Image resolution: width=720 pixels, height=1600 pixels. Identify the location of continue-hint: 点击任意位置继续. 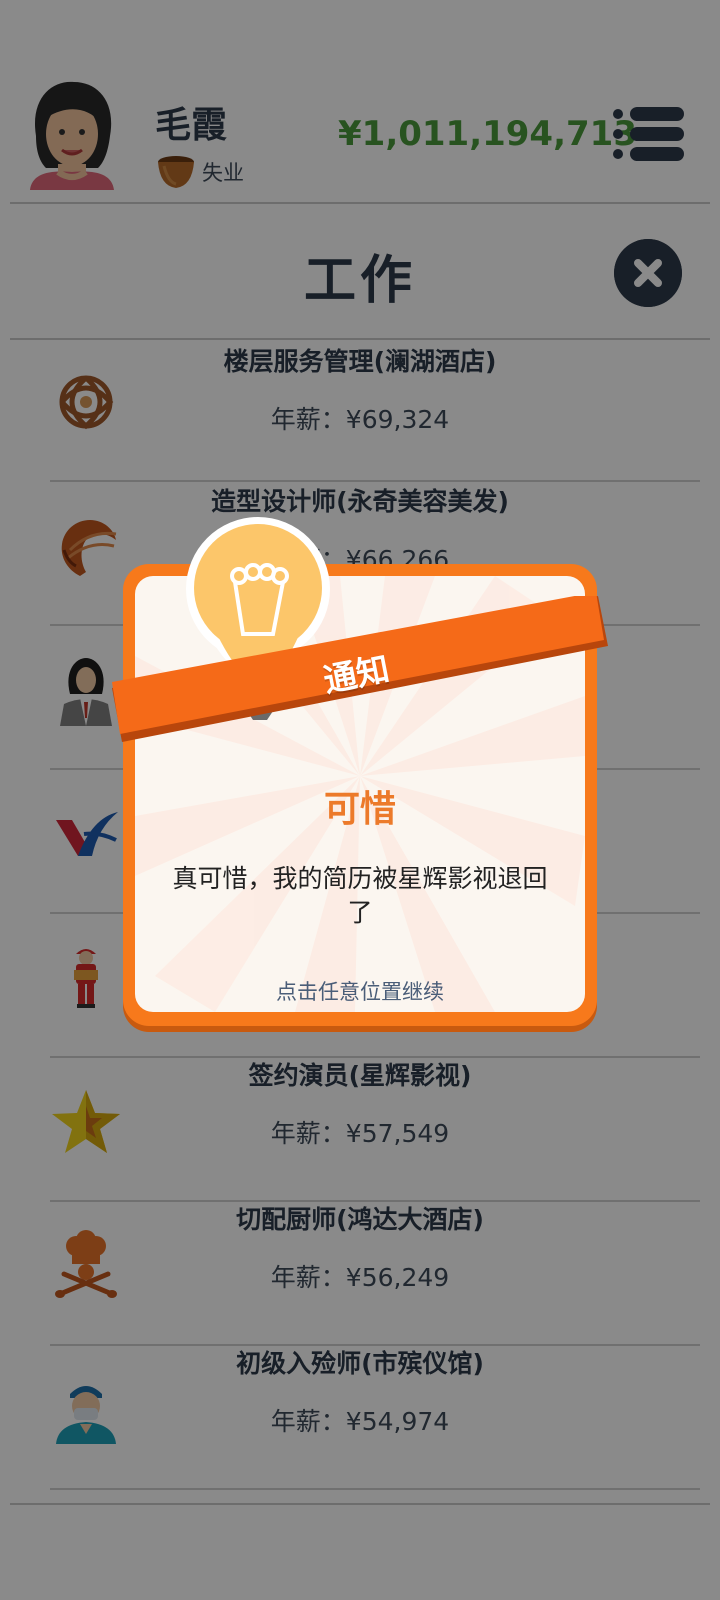
(360, 991).